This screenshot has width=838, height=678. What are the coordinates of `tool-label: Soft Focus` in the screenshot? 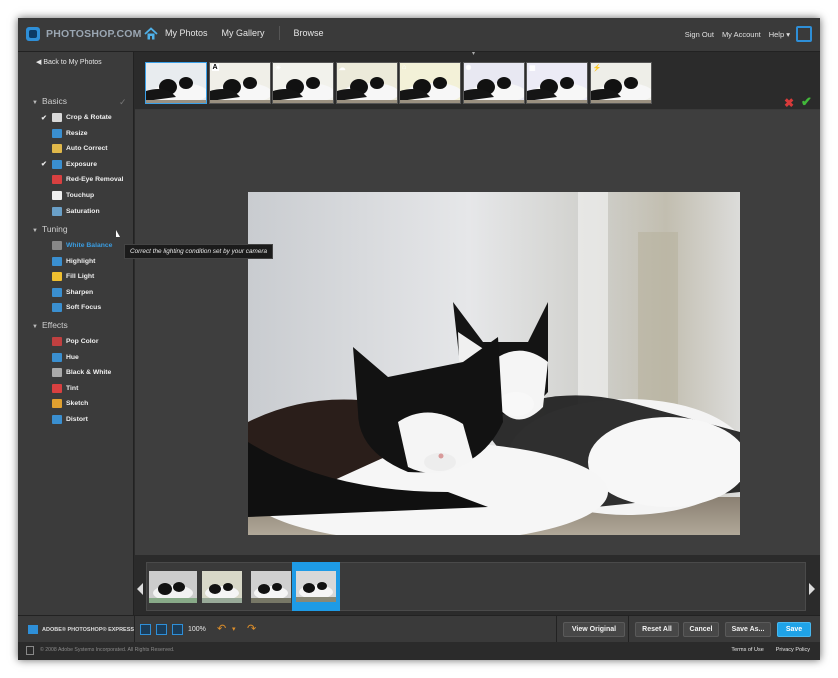 It's located at (84, 308).